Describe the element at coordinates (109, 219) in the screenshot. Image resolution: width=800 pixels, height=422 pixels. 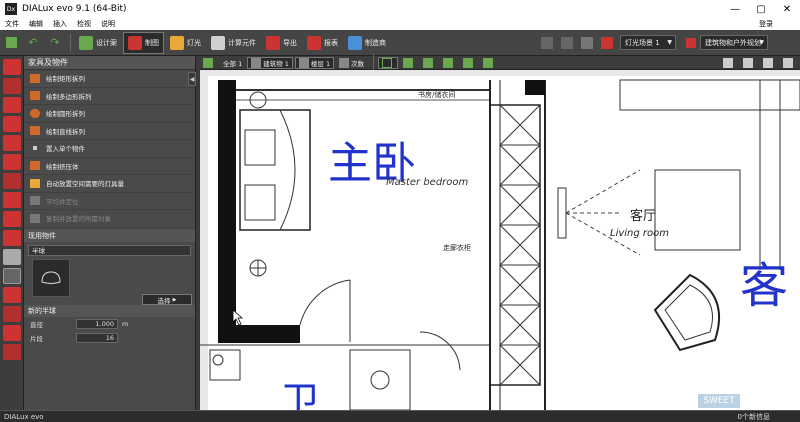
I see `copy-place-objects: 复制并放置的所需对象` at that location.